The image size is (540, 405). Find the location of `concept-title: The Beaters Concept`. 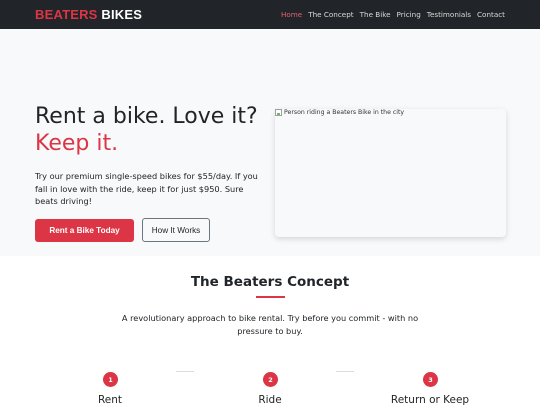

concept-title: The Beaters Concept is located at coordinates (270, 282).